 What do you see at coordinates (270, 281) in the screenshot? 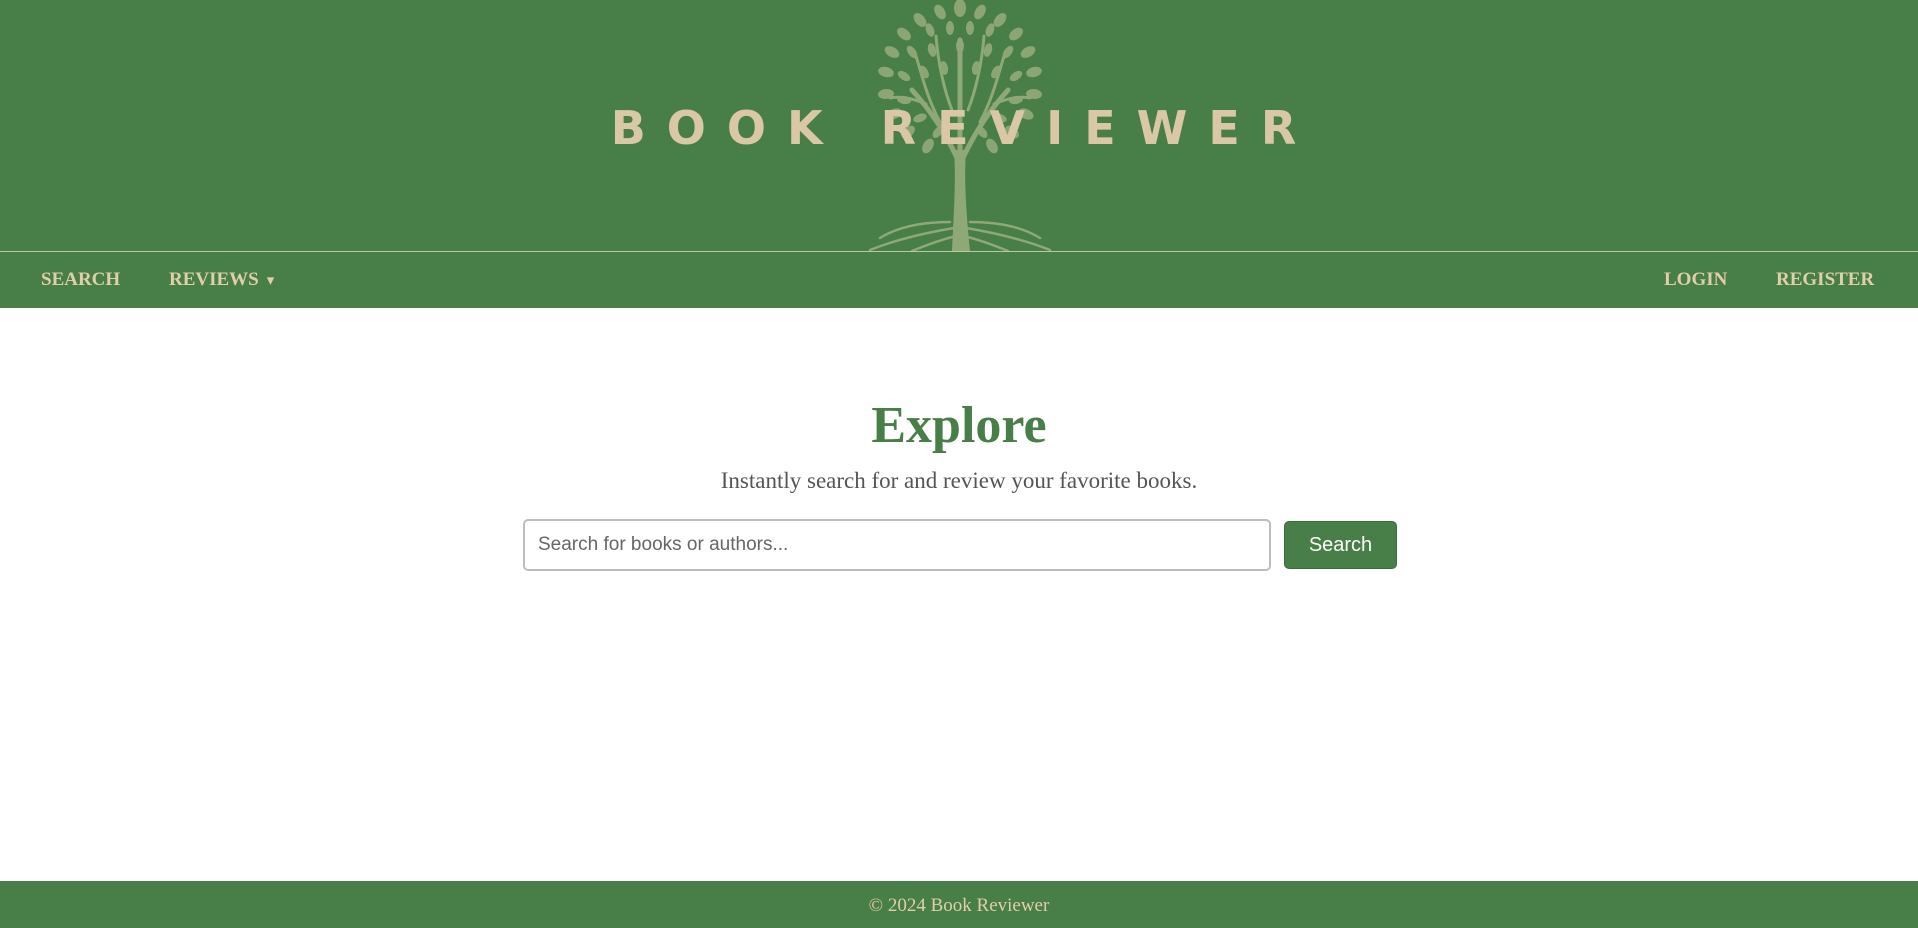
I see `caret-down-icon: ▾` at bounding box center [270, 281].